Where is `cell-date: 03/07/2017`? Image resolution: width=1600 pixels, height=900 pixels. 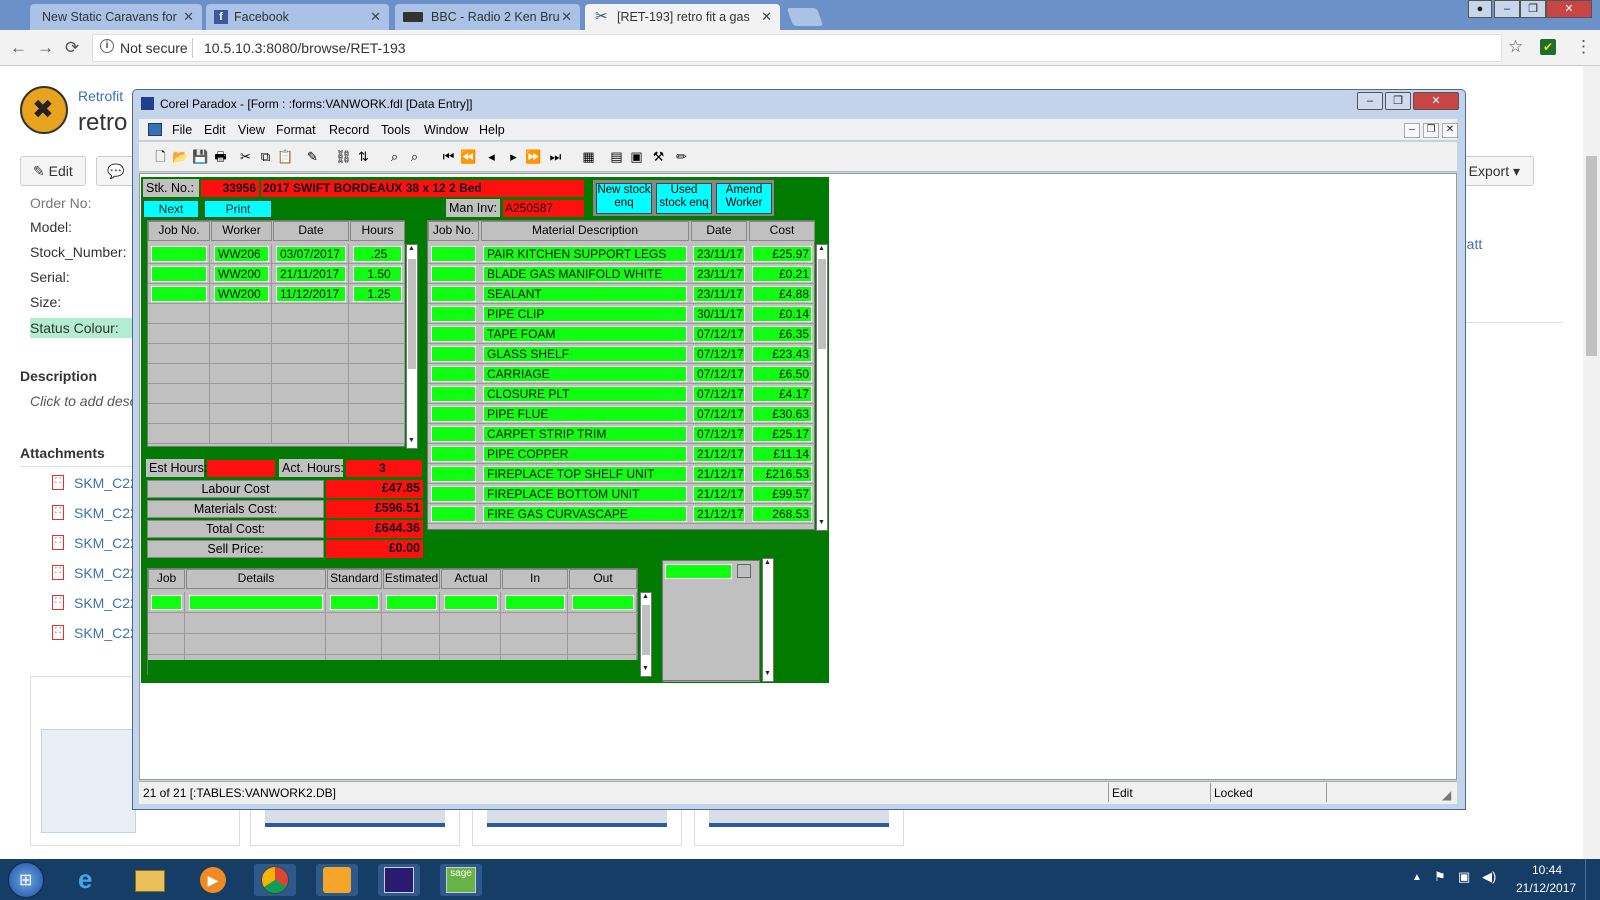
cell-date: 03/07/2017 is located at coordinates (311, 254).